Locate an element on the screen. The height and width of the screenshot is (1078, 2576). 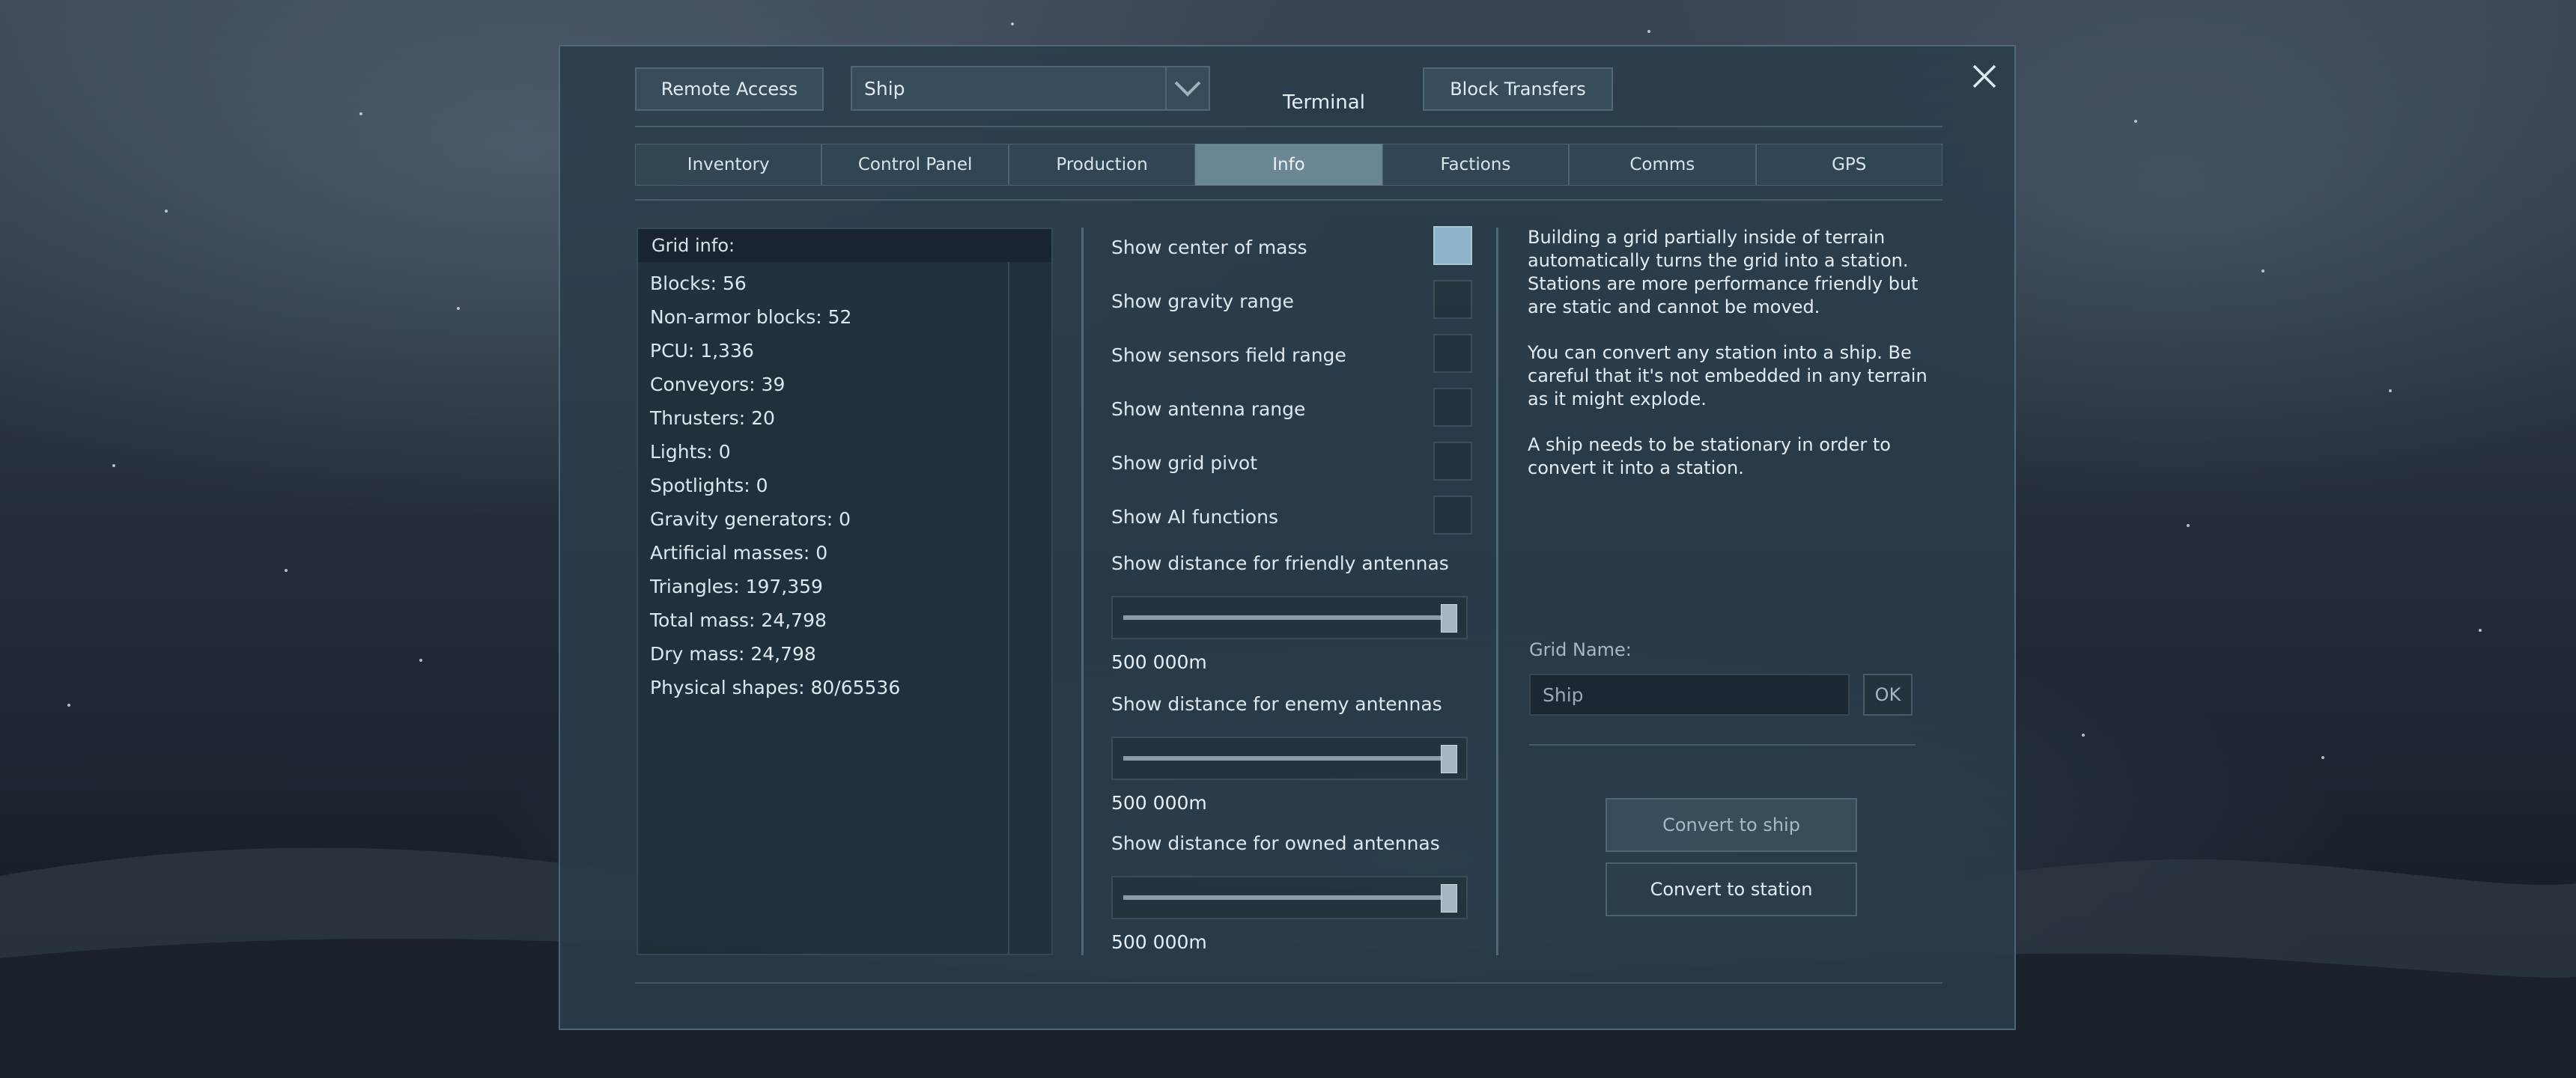
convert-to-ship-button: Convert to ship is located at coordinates (1731, 825).